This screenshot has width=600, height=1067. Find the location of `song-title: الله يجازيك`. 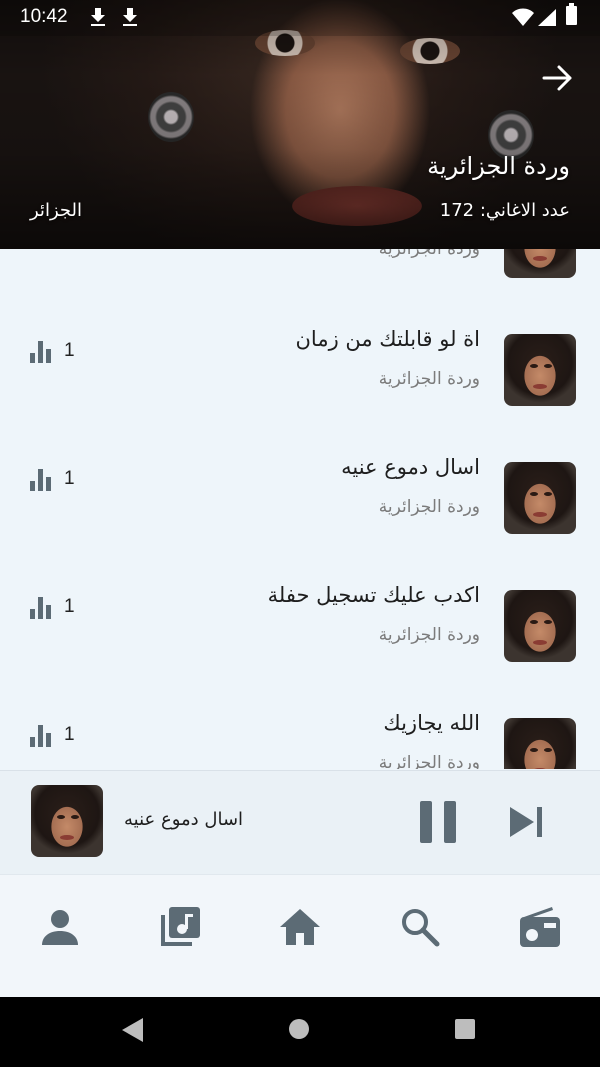

song-title: الله يجازيك is located at coordinates (431, 723).